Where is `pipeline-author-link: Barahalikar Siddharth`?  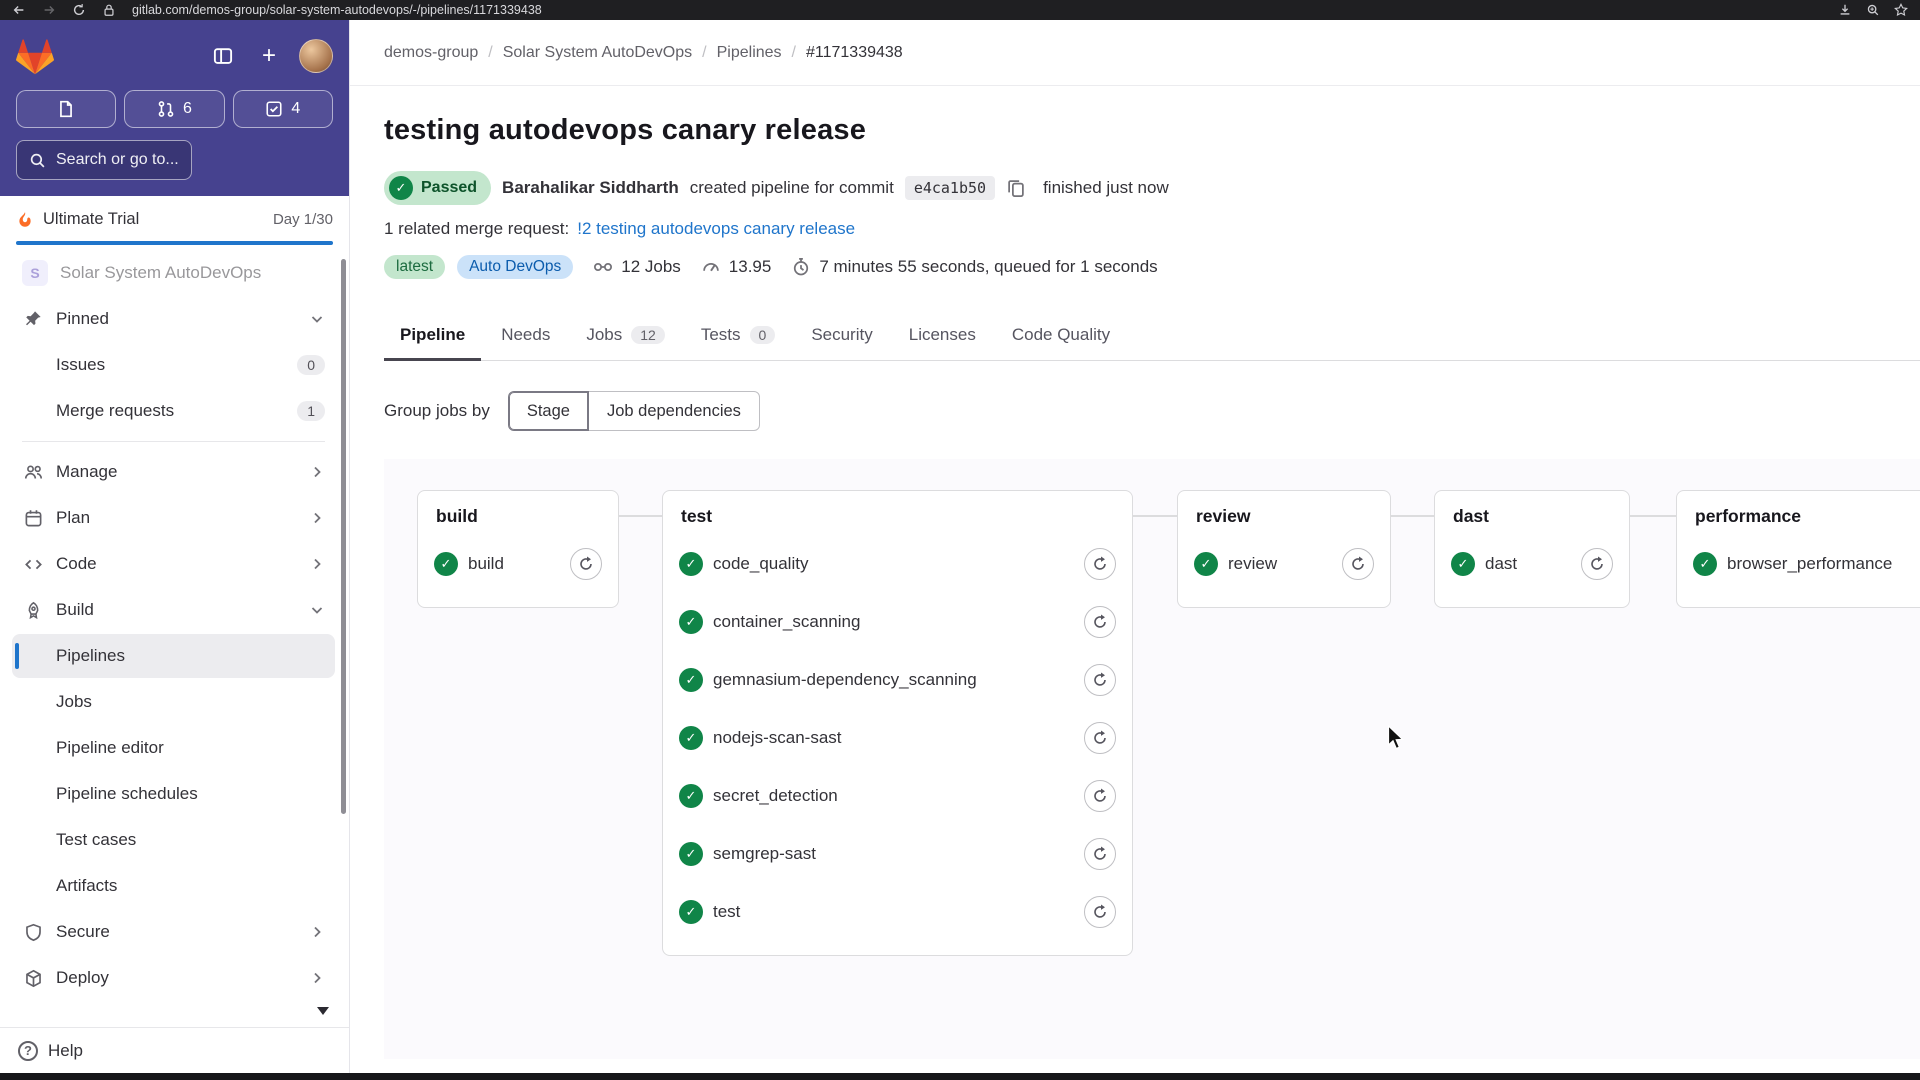 pipeline-author-link: Barahalikar Siddharth is located at coordinates (590, 188).